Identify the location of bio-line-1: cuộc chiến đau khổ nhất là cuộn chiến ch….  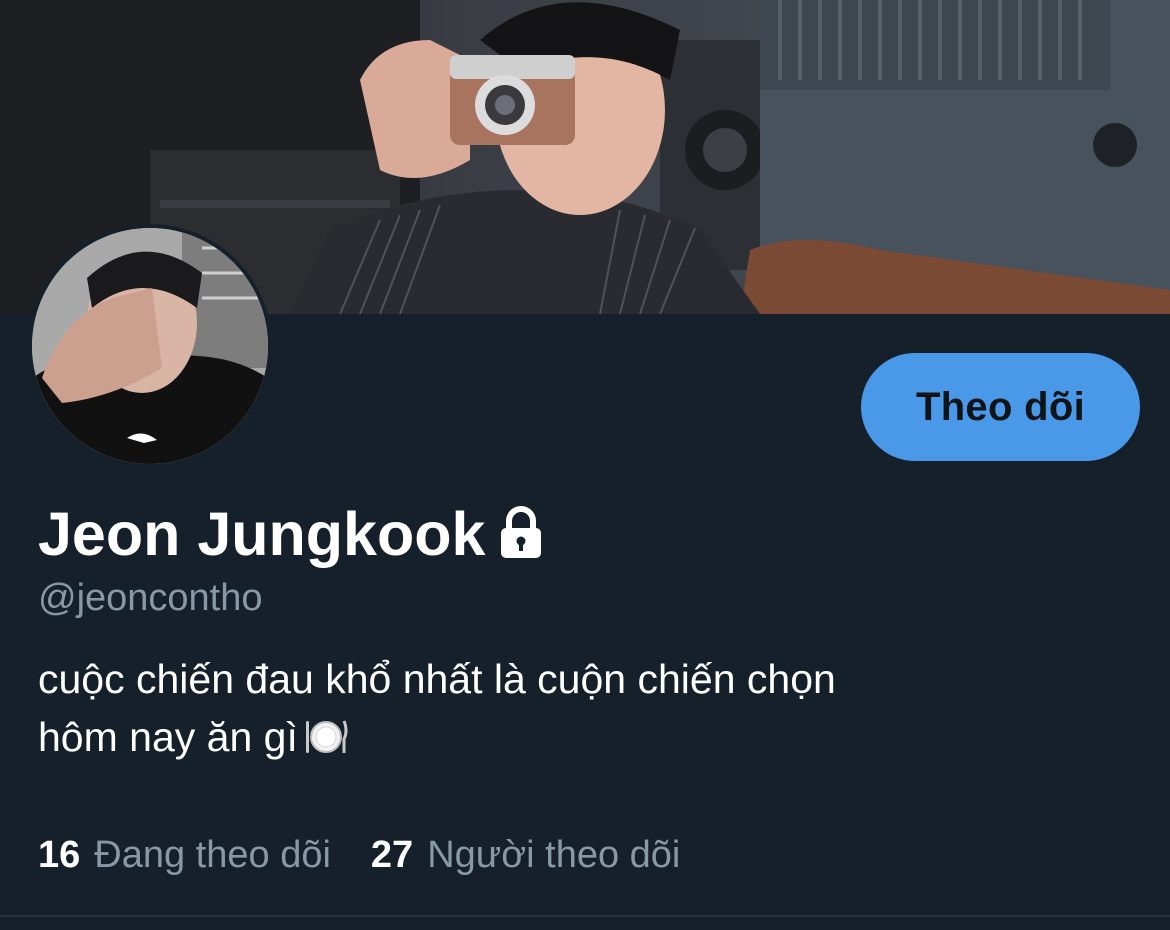
(437, 679).